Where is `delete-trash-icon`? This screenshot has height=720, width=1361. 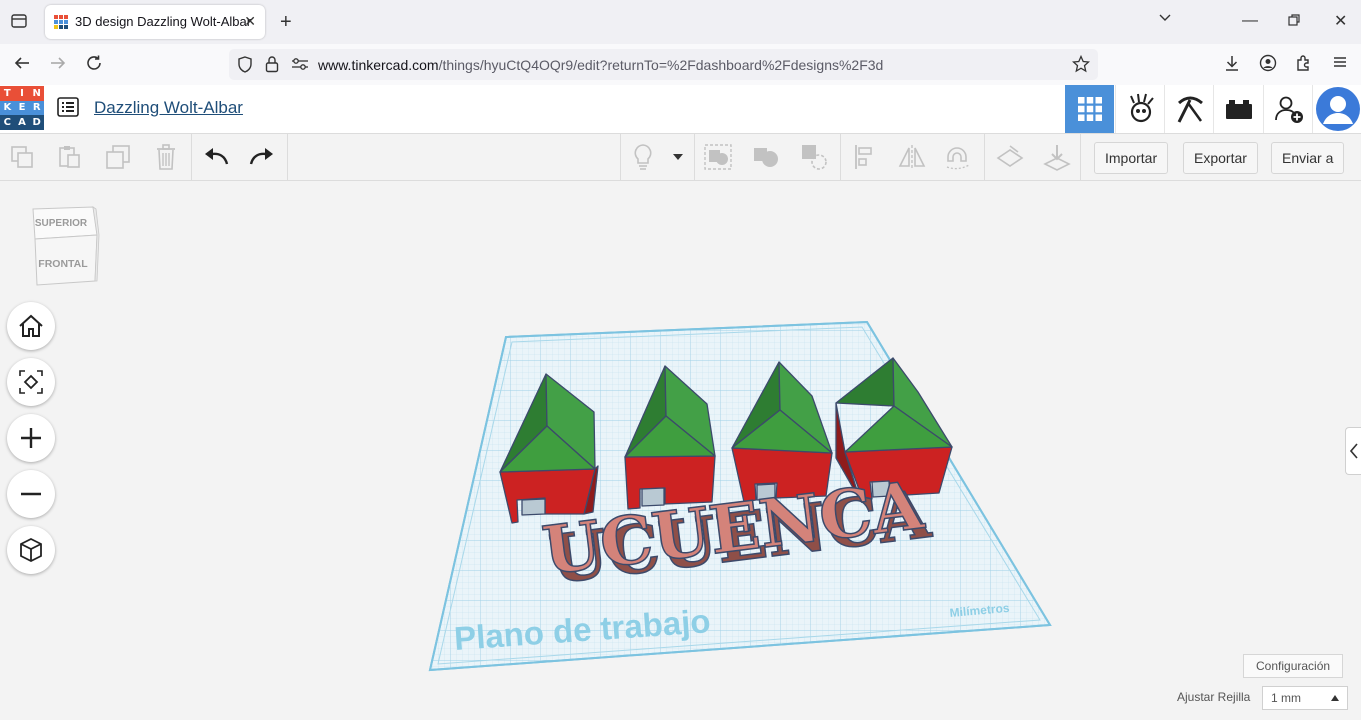 delete-trash-icon is located at coordinates (166, 157).